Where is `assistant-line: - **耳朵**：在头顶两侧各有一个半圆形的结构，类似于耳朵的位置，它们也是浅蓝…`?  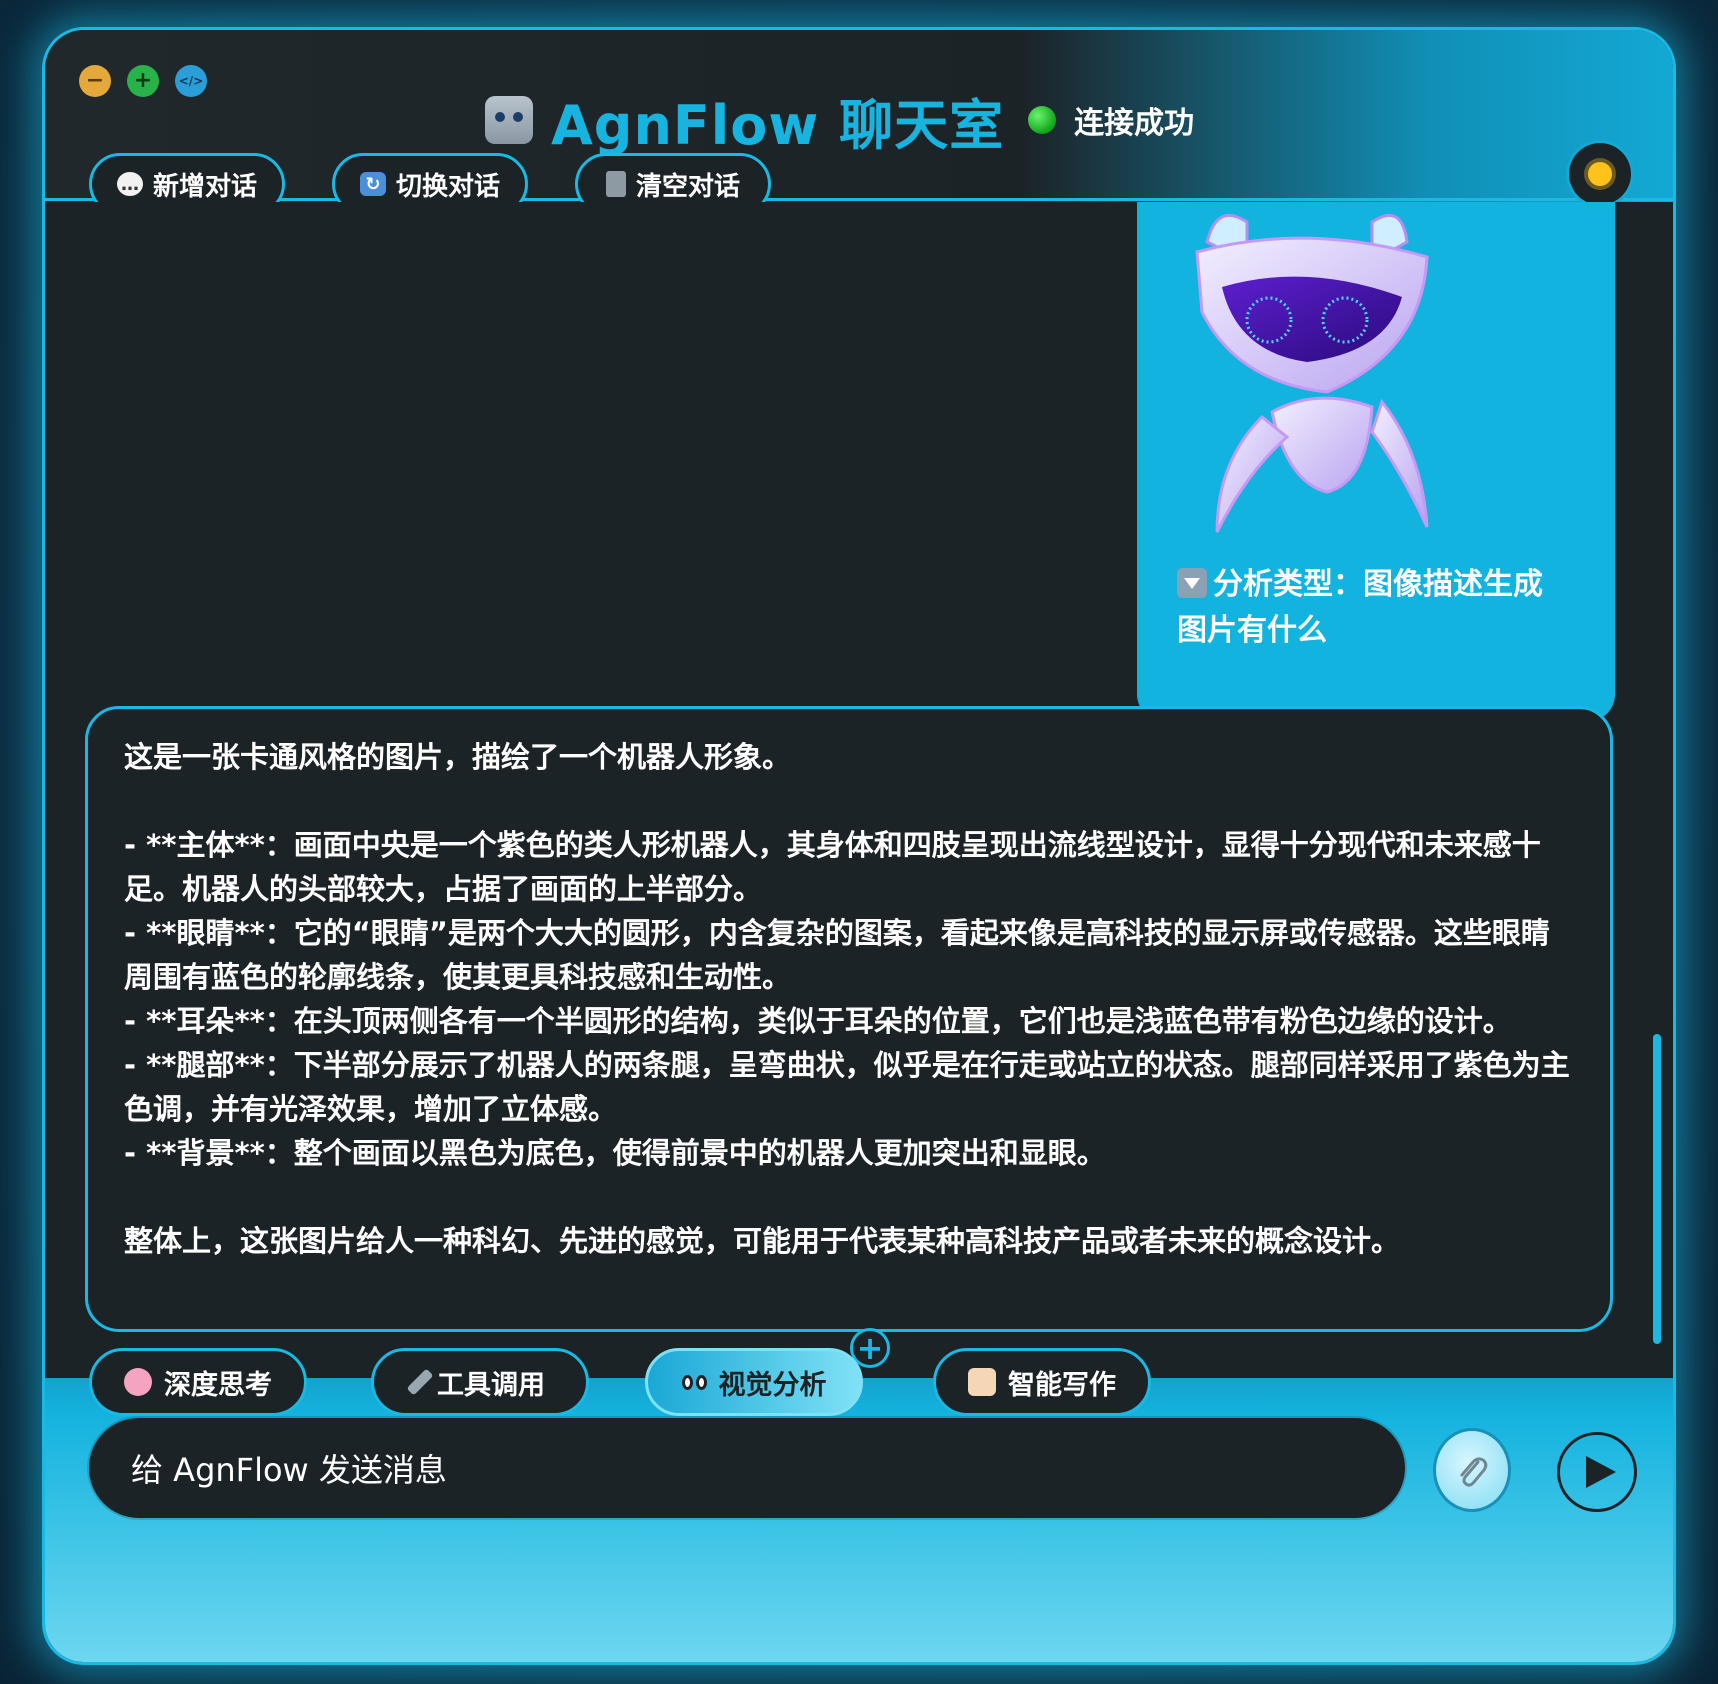
assistant-line: - **耳朵**：在头顶两侧各有一个半圆形的结构，类似于耳朵的位置，它们也是浅蓝… is located at coordinates (818, 1021).